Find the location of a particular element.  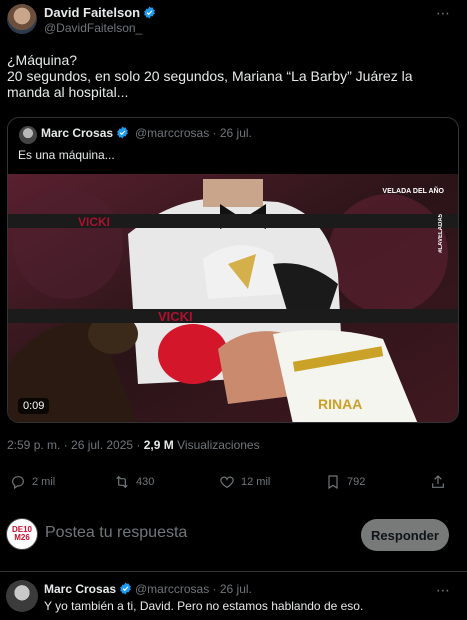

quoted-meta: @marccrosas · 26 jul. is located at coordinates (193, 133).